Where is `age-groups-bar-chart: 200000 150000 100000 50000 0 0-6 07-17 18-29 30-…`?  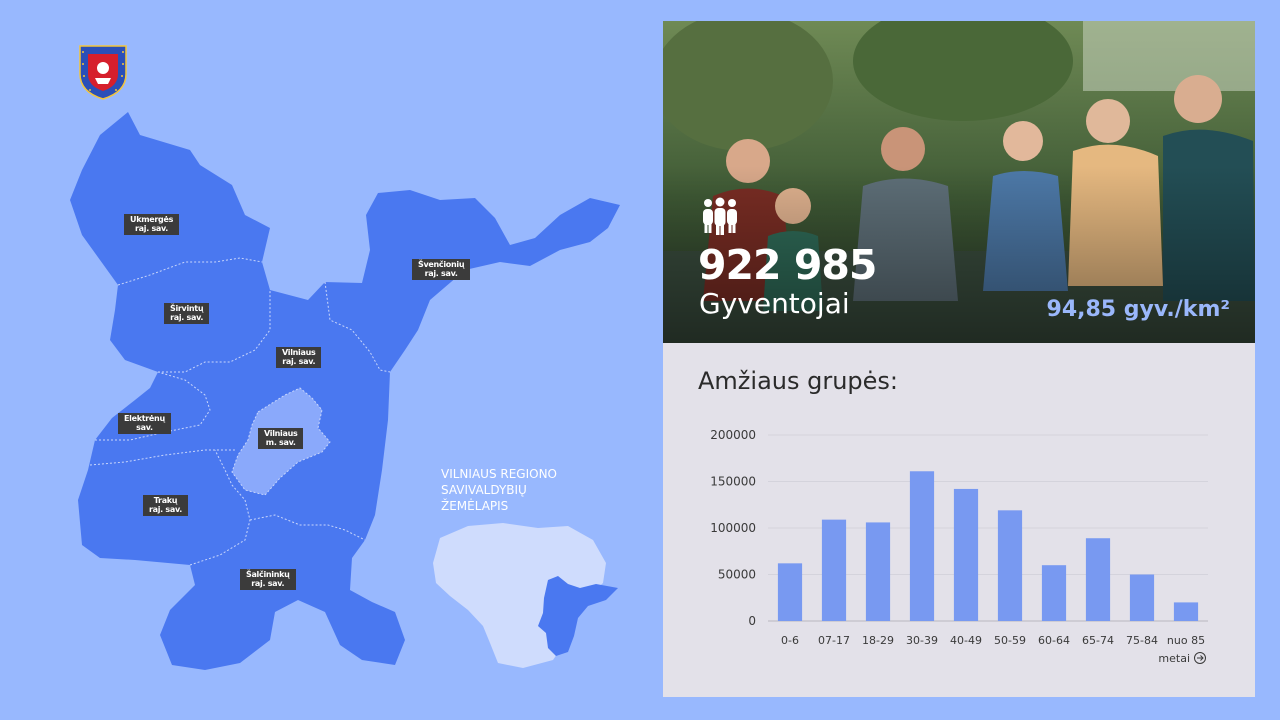
age-groups-bar-chart: 200000 150000 100000 50000 0 0-6 07-17 18-29 30-… is located at coordinates (959, 546).